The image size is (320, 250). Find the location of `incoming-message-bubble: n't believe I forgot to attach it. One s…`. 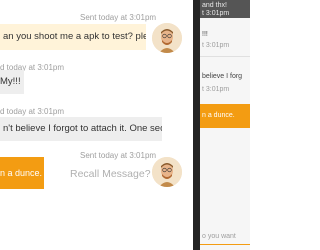

incoming-message-bubble: n't believe I forgot to attach it. One s… is located at coordinates (81, 129).